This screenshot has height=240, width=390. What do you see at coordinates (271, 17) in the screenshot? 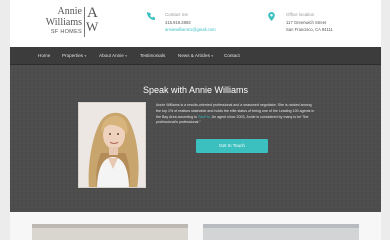
I see `location-pin-icon` at bounding box center [271, 17].